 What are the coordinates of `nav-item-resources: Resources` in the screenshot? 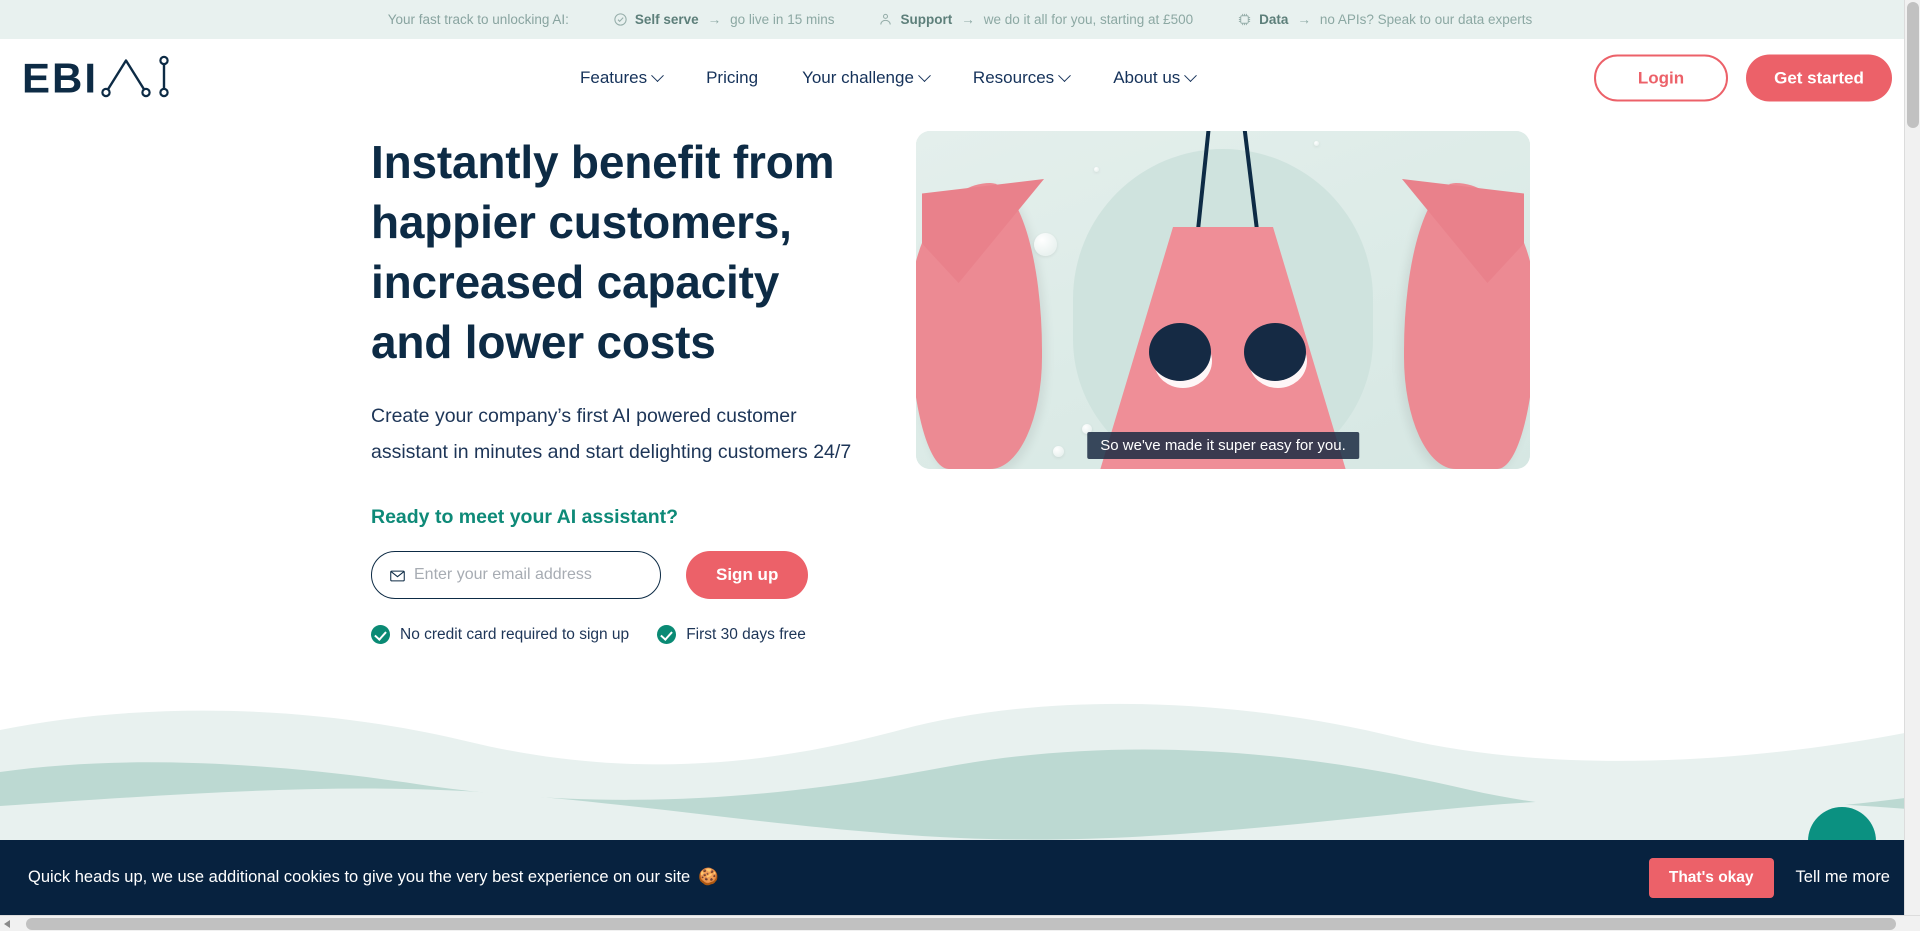 It's located at (1022, 78).